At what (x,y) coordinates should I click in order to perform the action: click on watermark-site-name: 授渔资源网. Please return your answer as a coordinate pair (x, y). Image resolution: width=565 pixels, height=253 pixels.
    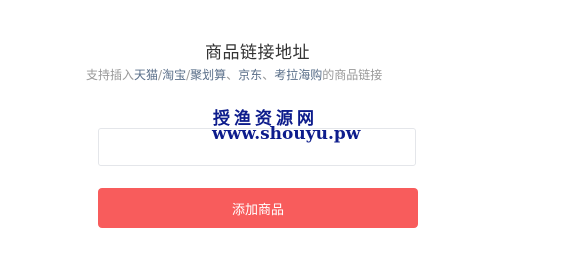
    Looking at the image, I should click on (265, 119).